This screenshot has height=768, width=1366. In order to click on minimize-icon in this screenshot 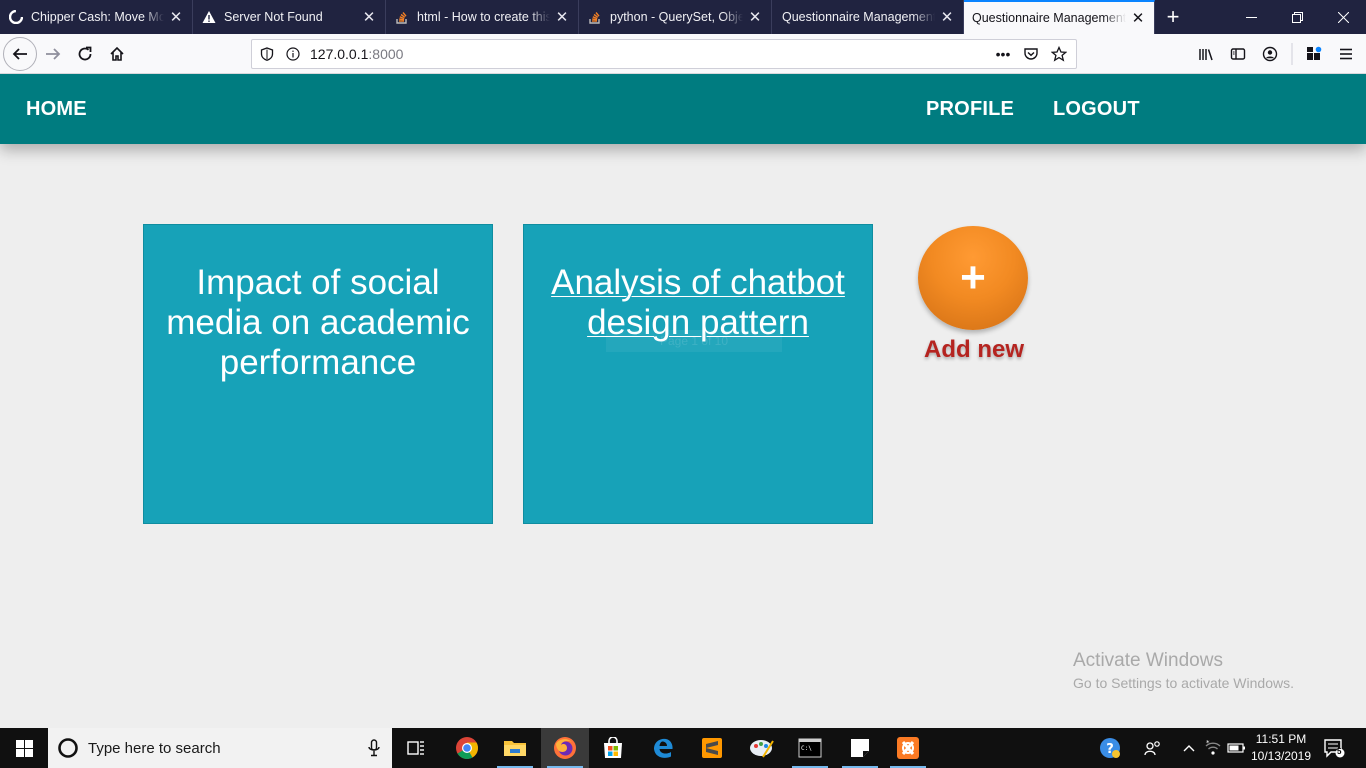, I will do `click(1251, 17)`.